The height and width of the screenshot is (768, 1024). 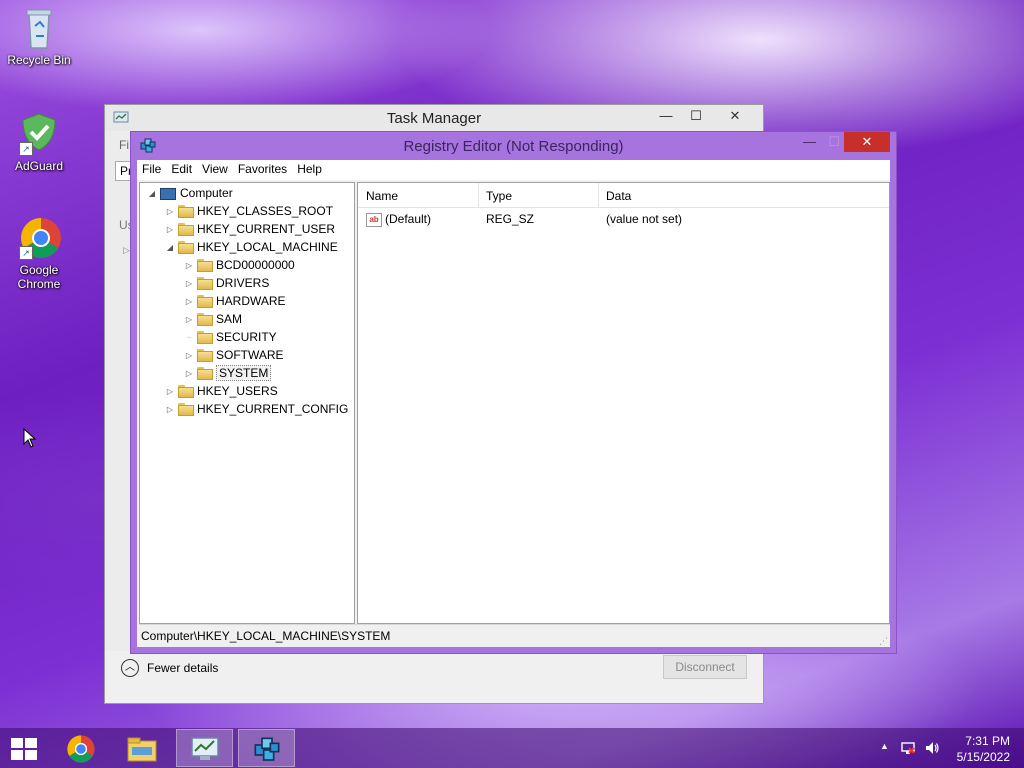 I want to click on tree-node-label: SOFTWARE, so click(x=250, y=355).